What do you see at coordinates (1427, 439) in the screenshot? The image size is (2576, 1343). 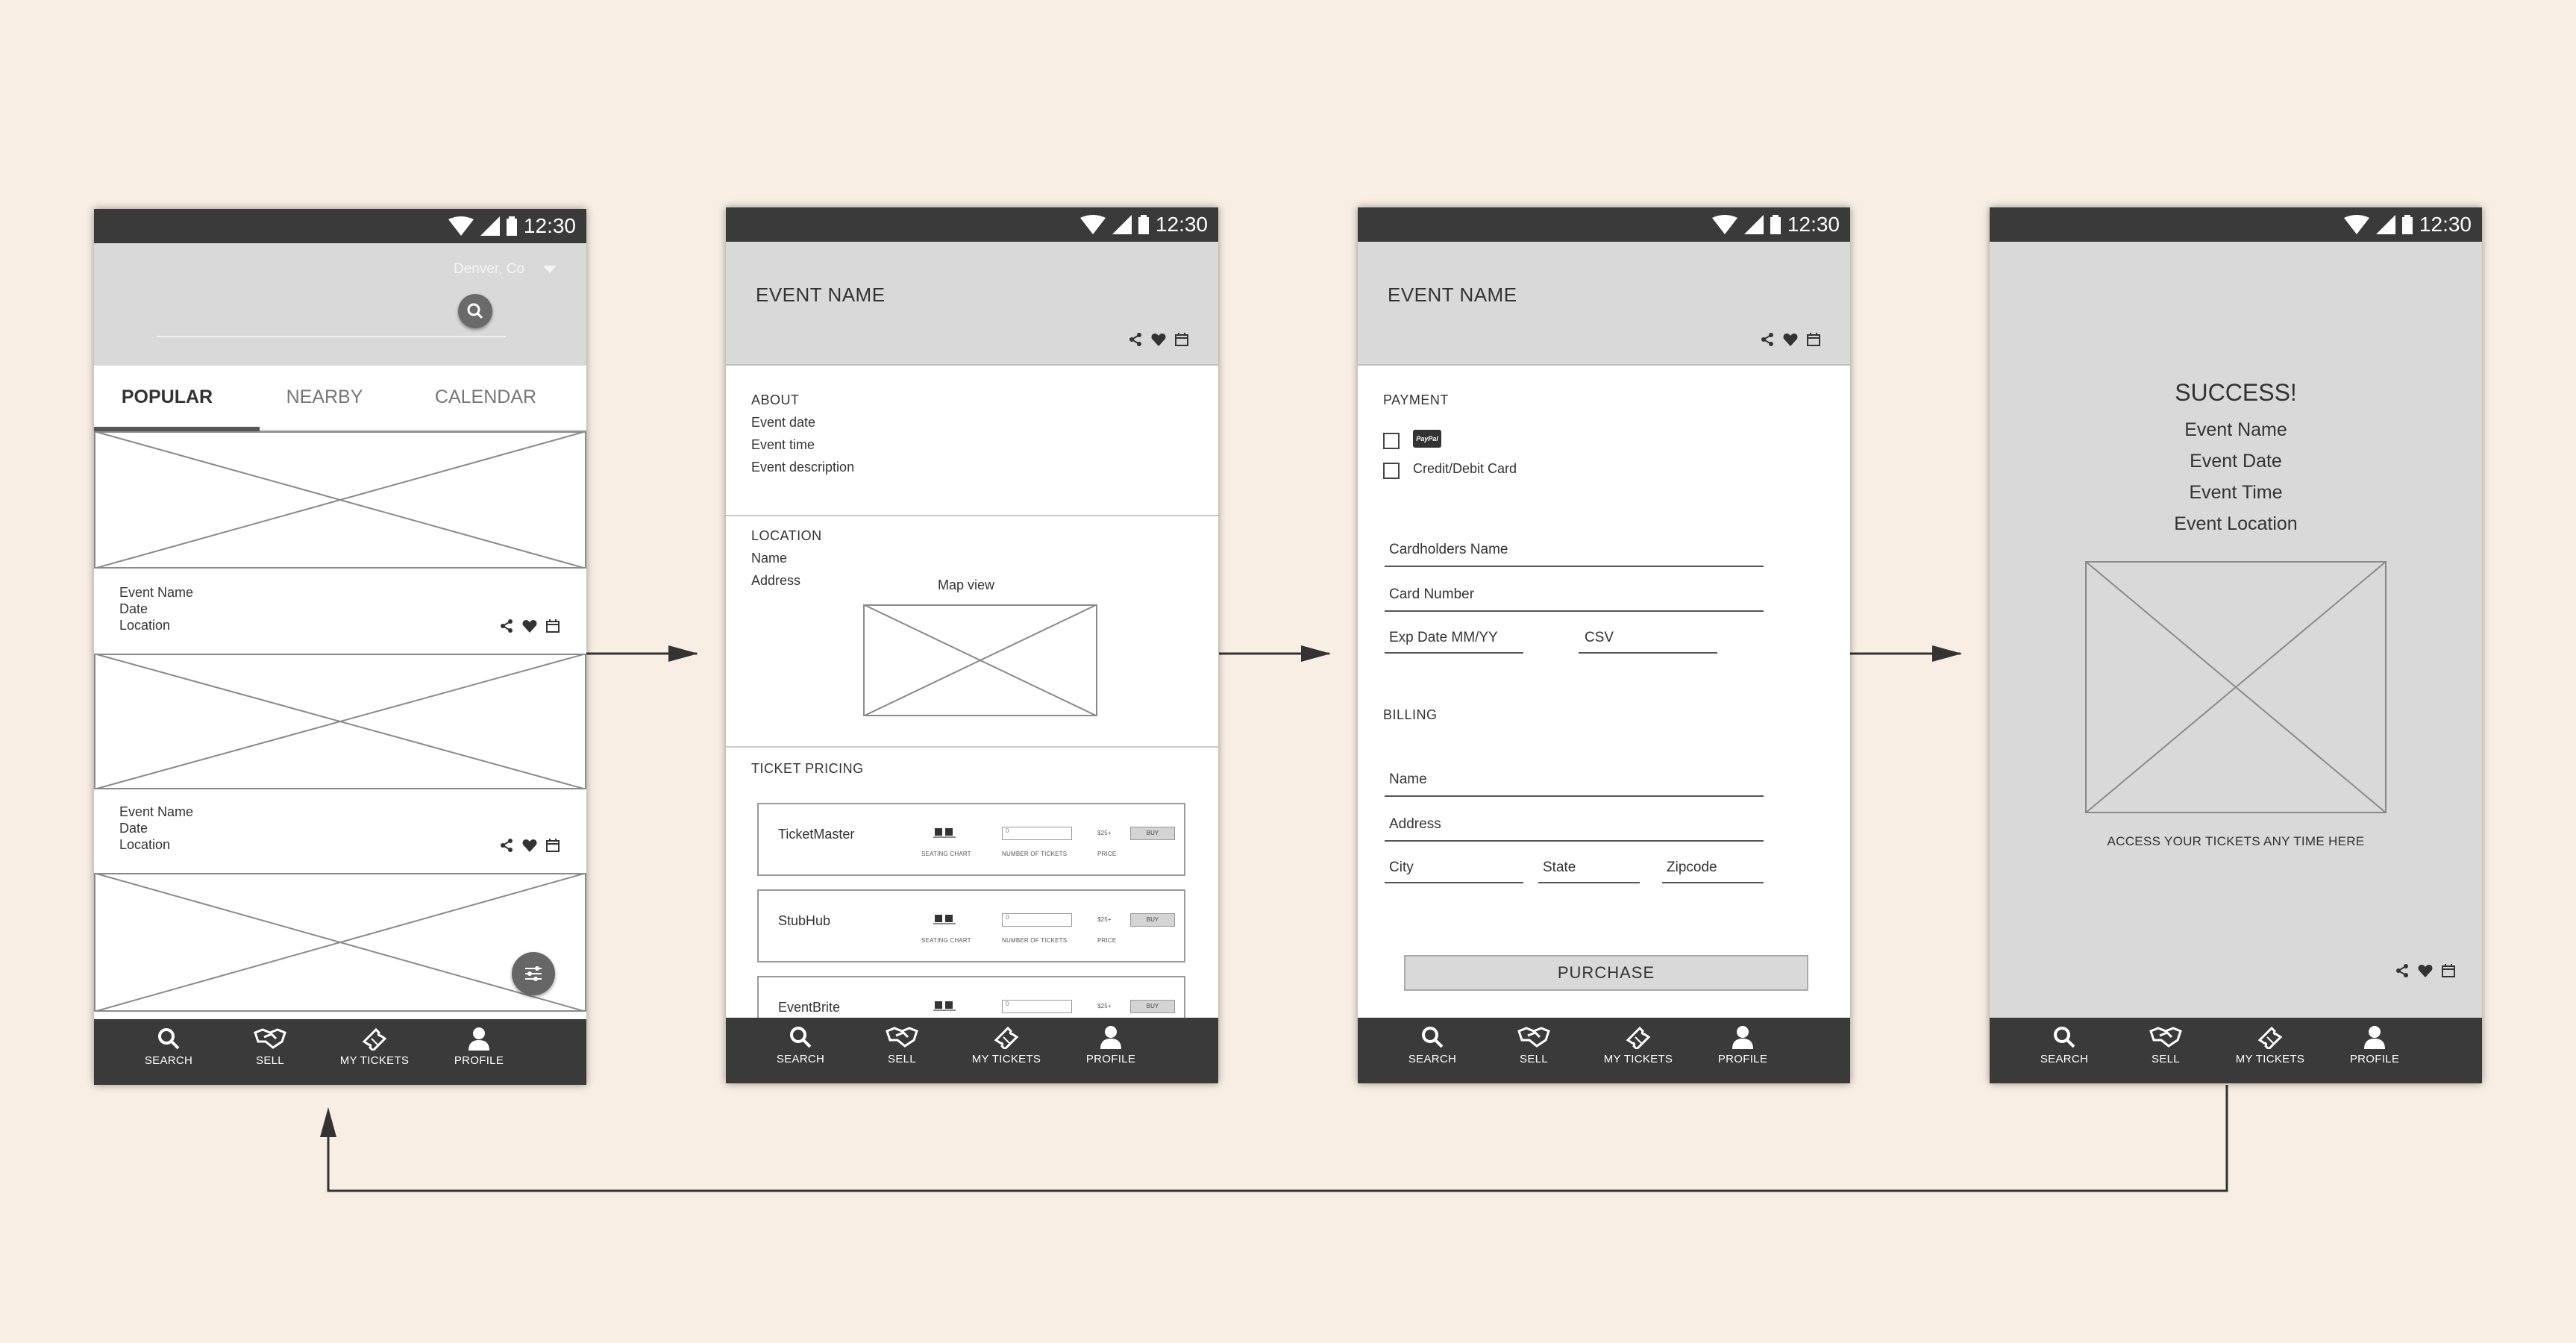 I see `paypal-logo: PayPal` at bounding box center [1427, 439].